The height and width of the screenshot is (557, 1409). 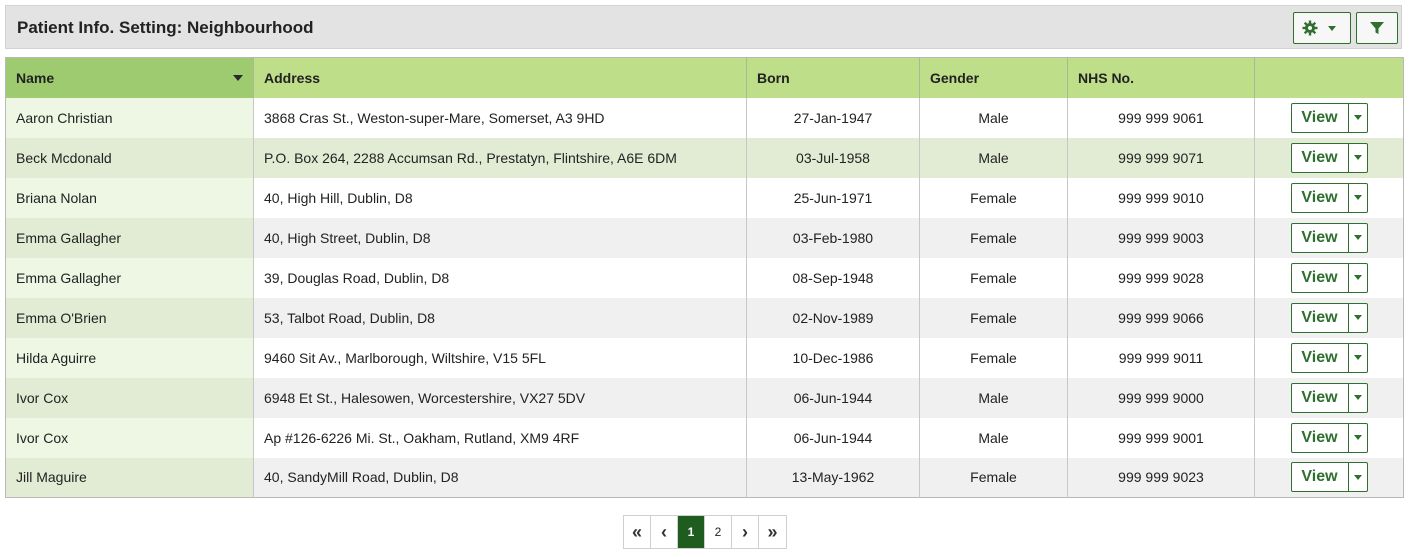 I want to click on pagination: « ‹ 1 2 › », so click(x=705, y=532).